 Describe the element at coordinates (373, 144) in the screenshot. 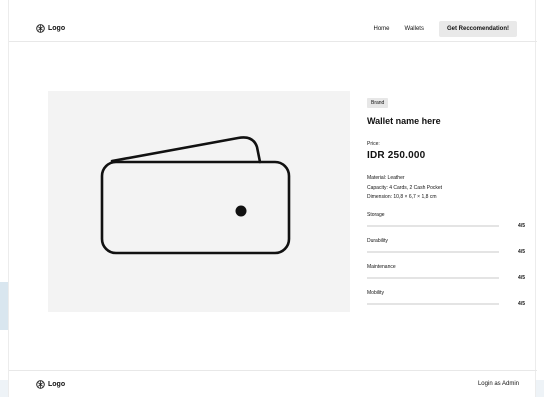

I see `price-label: Price:` at that location.